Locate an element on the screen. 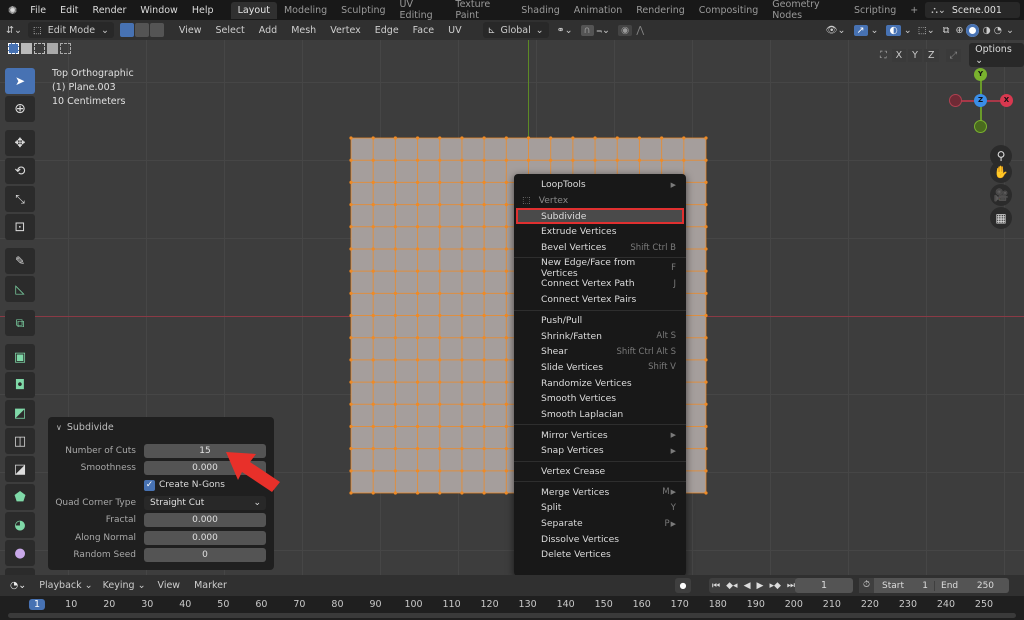 The image size is (1024, 620). menu-item-new-edge-face-from-vertices: New Edge/Face from Vertices F is located at coordinates (600, 268).